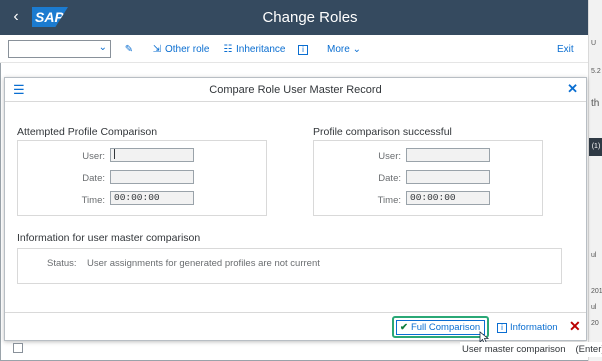  Describe the element at coordinates (596, 291) in the screenshot. I see `bg-fragment: 201` at that location.